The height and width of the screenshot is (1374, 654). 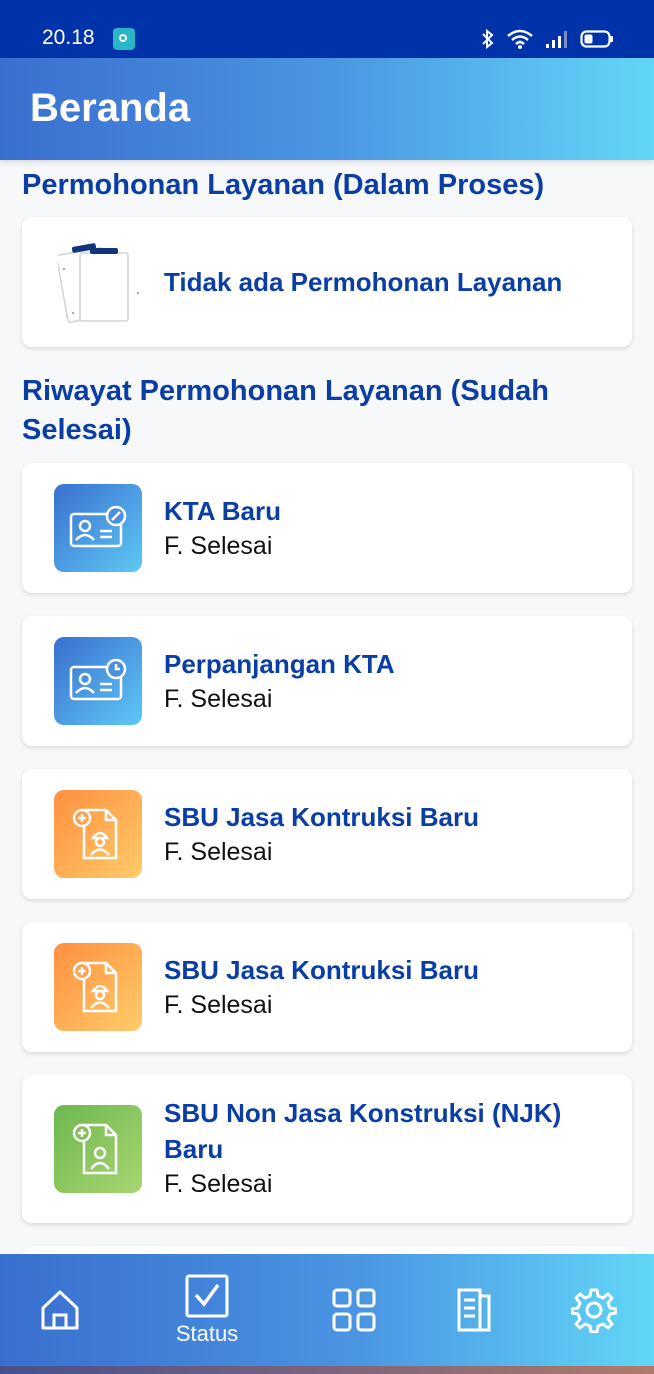 I want to click on nav-documents, so click(x=474, y=1310).